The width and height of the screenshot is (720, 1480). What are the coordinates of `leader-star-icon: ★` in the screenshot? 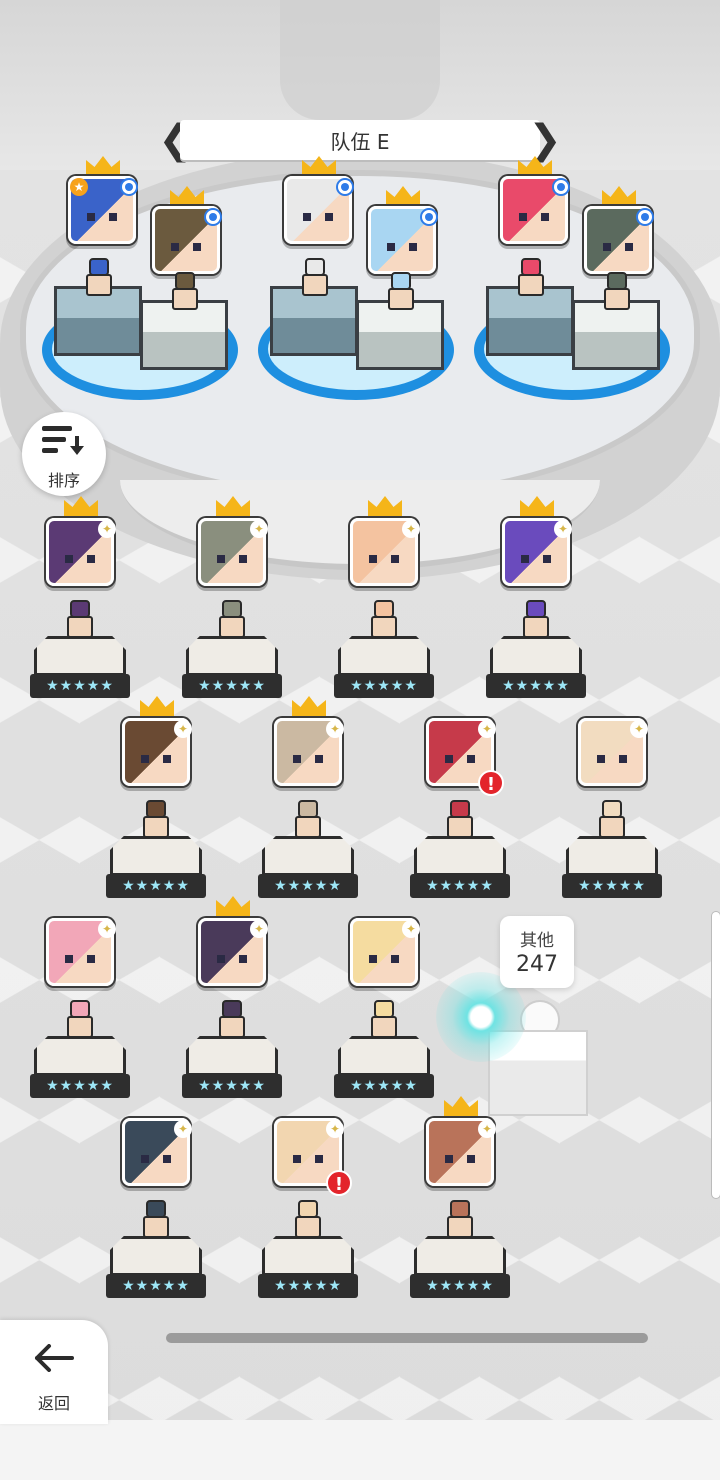 It's located at (79, 187).